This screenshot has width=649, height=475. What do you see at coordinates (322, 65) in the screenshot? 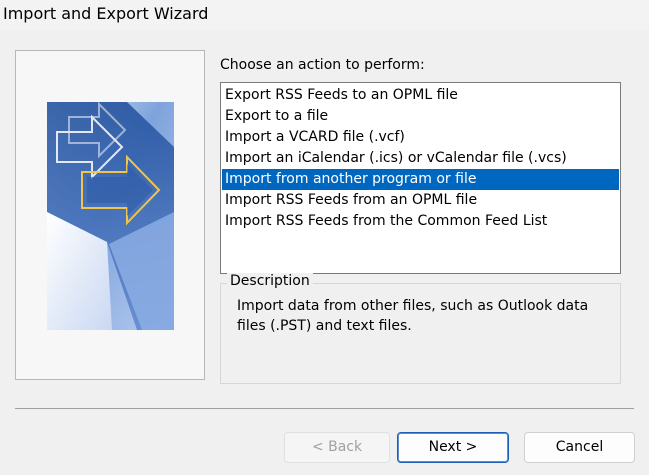
I see `action-prompt-label: Choose an action to perform:` at bounding box center [322, 65].